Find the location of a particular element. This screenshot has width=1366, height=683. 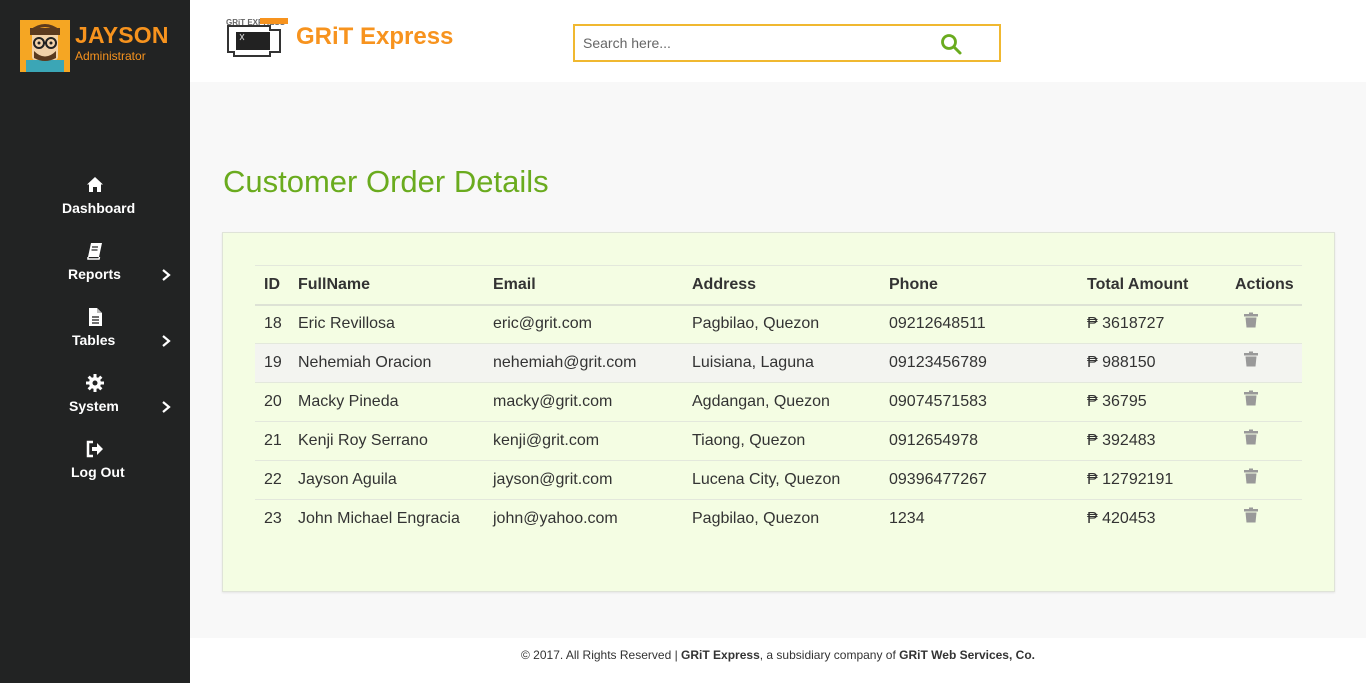

sidebar-item-dashboard: Dashboard is located at coordinates (95, 209).